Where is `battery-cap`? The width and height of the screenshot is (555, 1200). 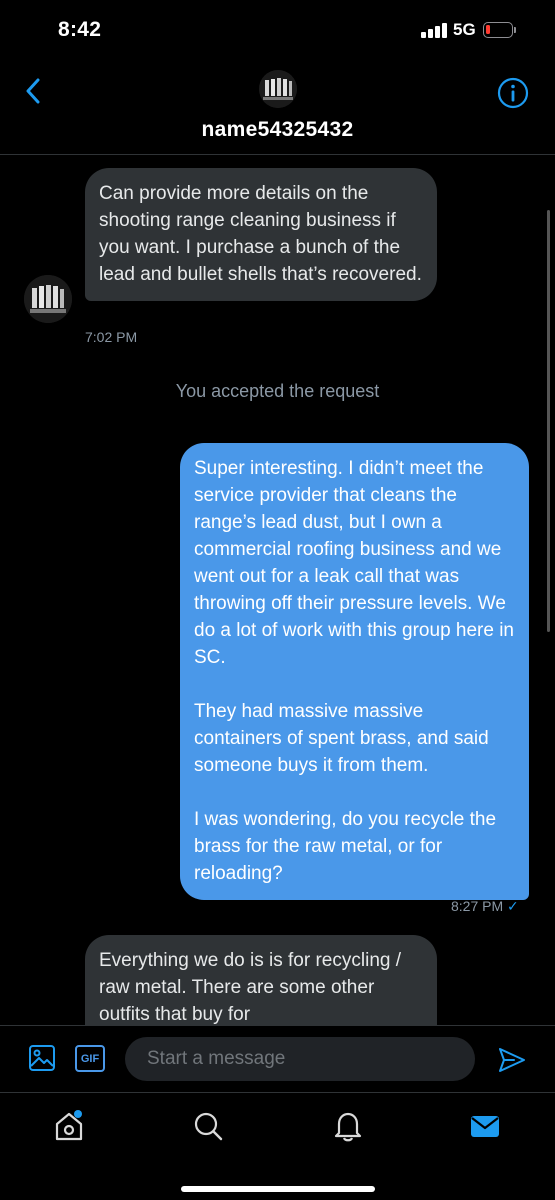 battery-cap is located at coordinates (515, 30).